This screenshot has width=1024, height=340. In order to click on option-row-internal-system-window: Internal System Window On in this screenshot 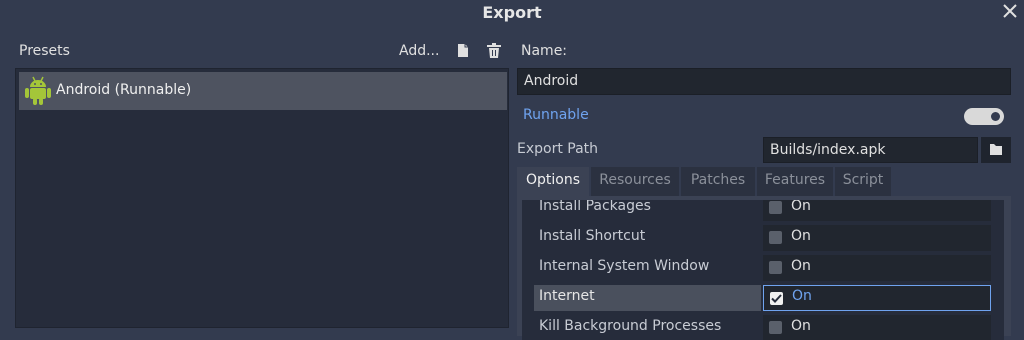, I will do `click(763, 268)`.